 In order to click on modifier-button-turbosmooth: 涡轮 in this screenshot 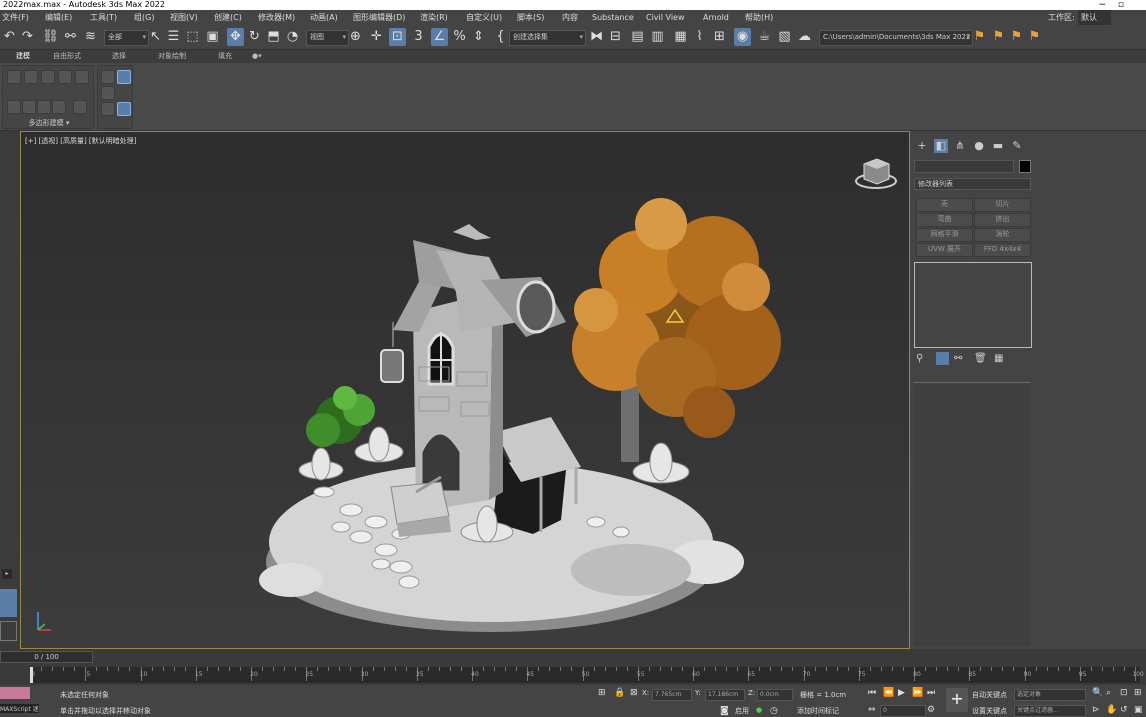, I will do `click(1002, 235)`.